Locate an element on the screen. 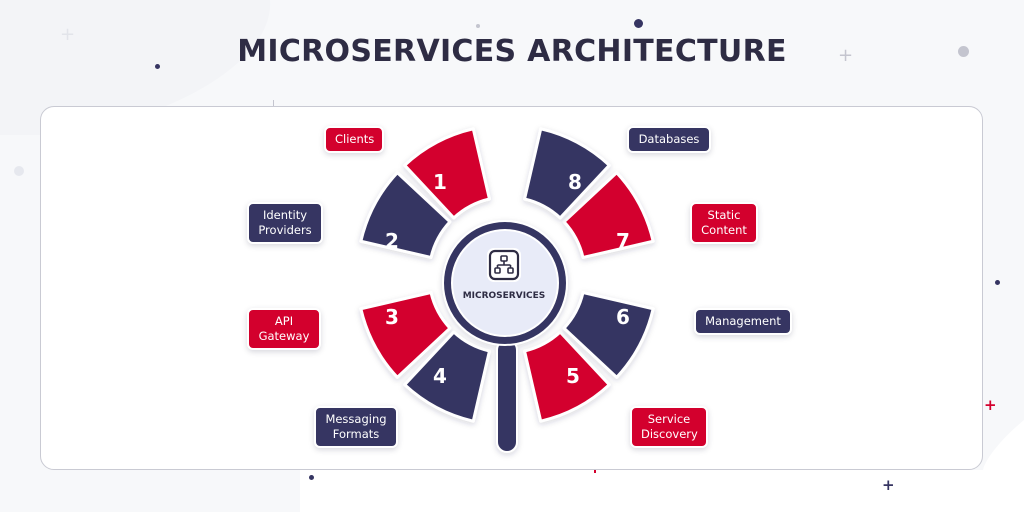 The image size is (1024, 512). label-text: Content is located at coordinates (724, 230).